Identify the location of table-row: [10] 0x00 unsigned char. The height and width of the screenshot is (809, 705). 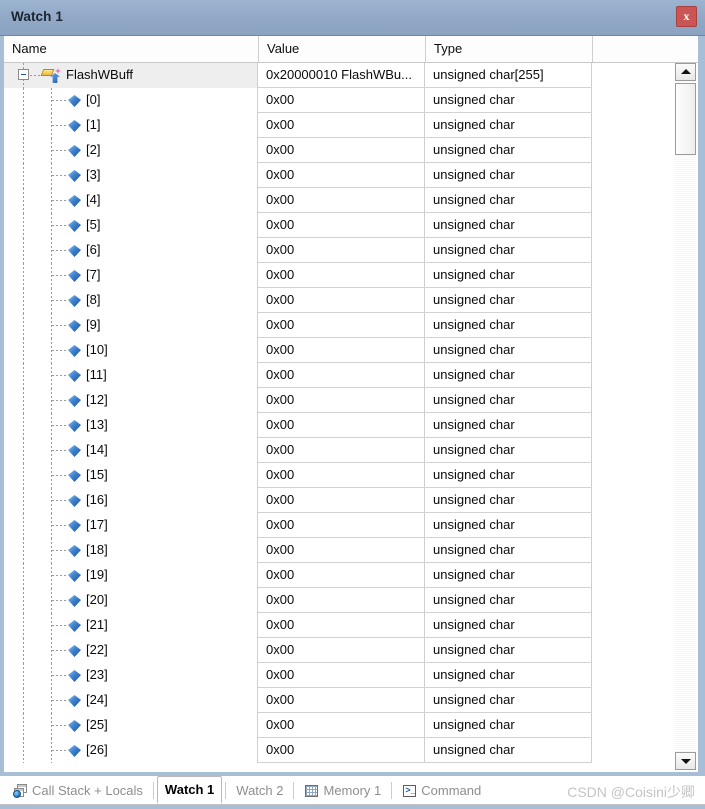
(351, 350).